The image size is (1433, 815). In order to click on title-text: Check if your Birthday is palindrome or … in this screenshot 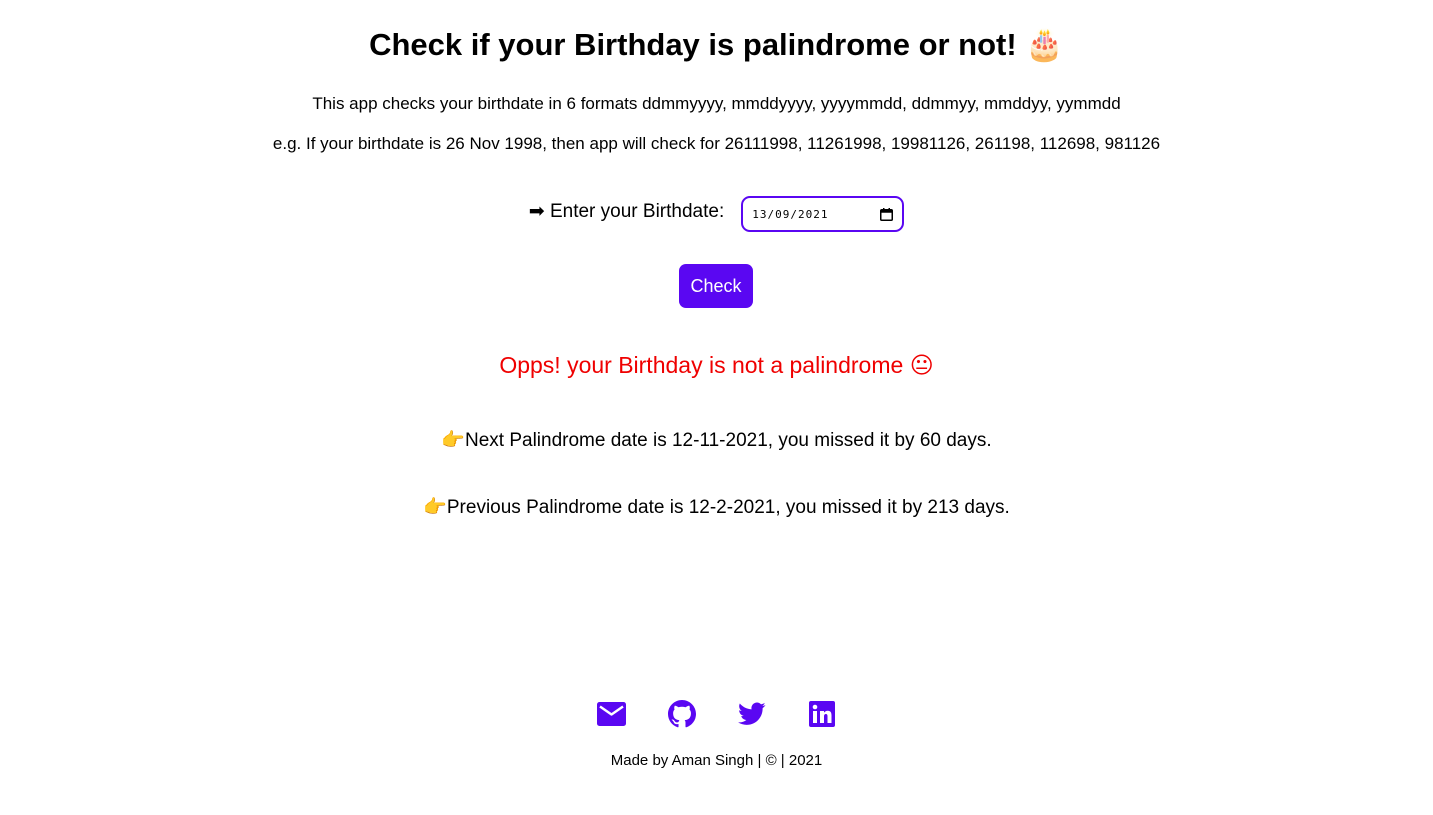, I will do `click(693, 44)`.